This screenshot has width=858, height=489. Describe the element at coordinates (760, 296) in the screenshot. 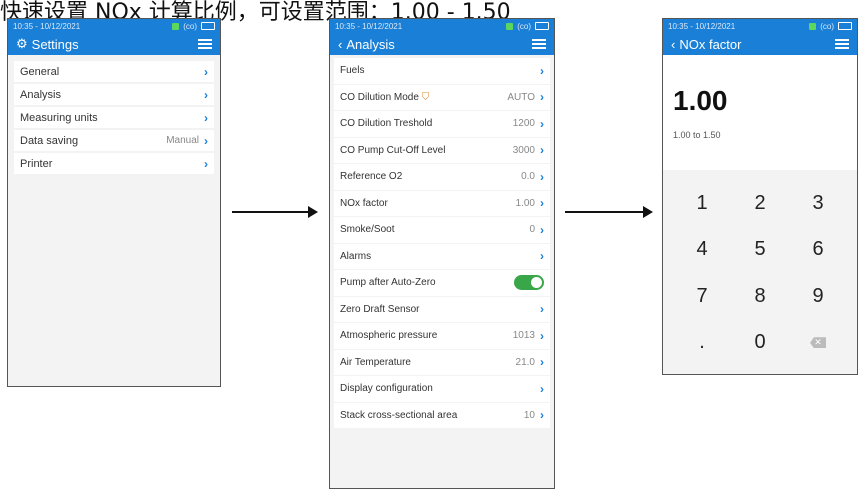

I see `key-8: 8` at that location.